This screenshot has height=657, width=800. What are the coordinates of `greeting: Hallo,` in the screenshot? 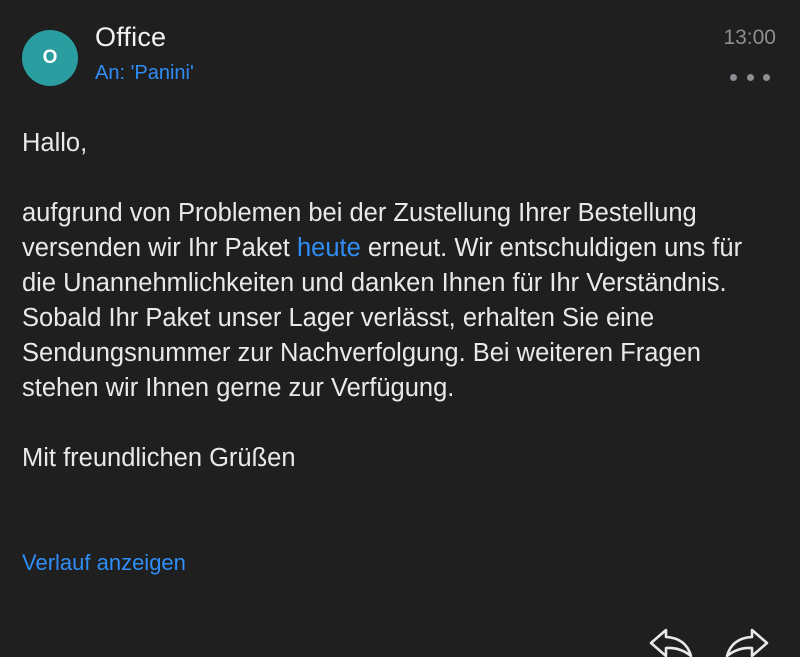 It's located at (55, 143).